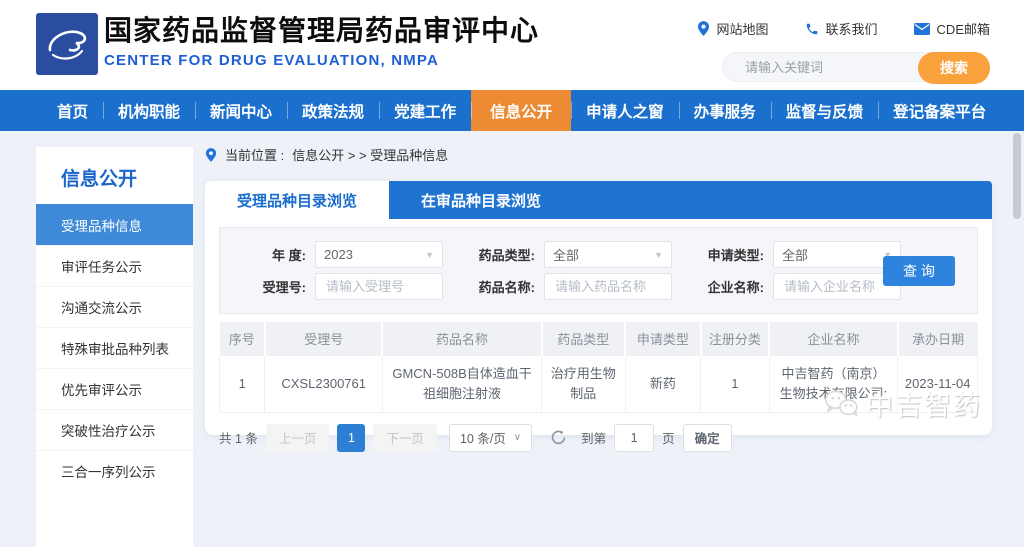 The image size is (1024, 547). Describe the element at coordinates (634, 437) in the screenshot. I see `goto-page-input` at that location.